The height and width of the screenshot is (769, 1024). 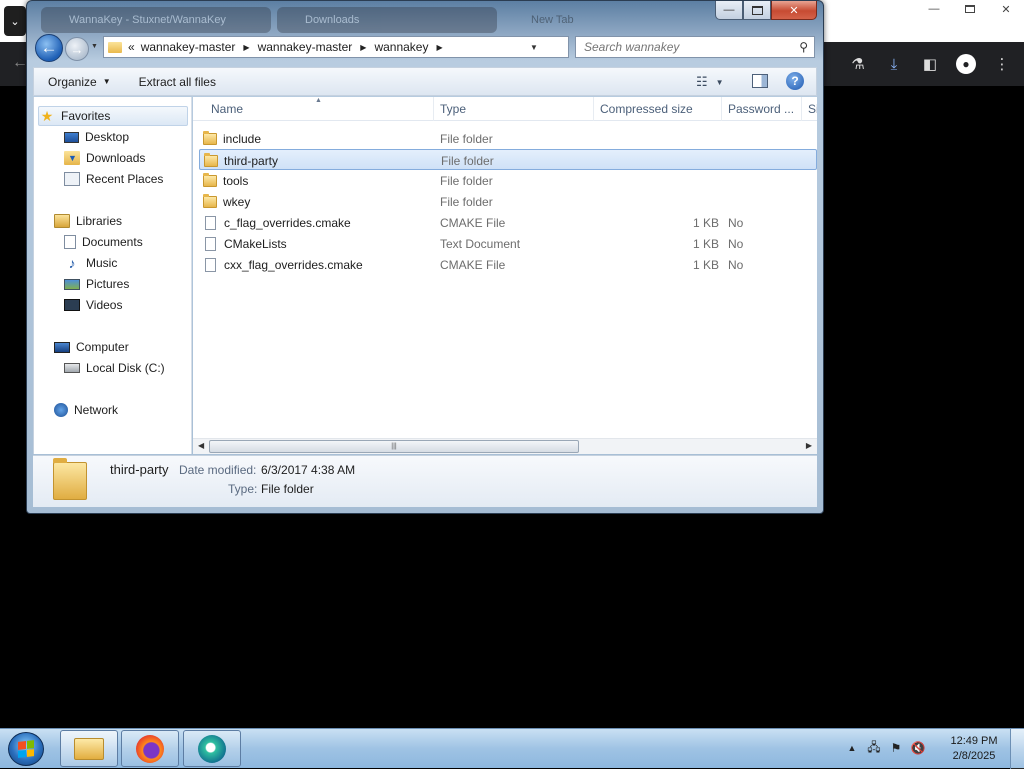 I want to click on volume-muted-icon: 🔇, so click(x=918, y=748).